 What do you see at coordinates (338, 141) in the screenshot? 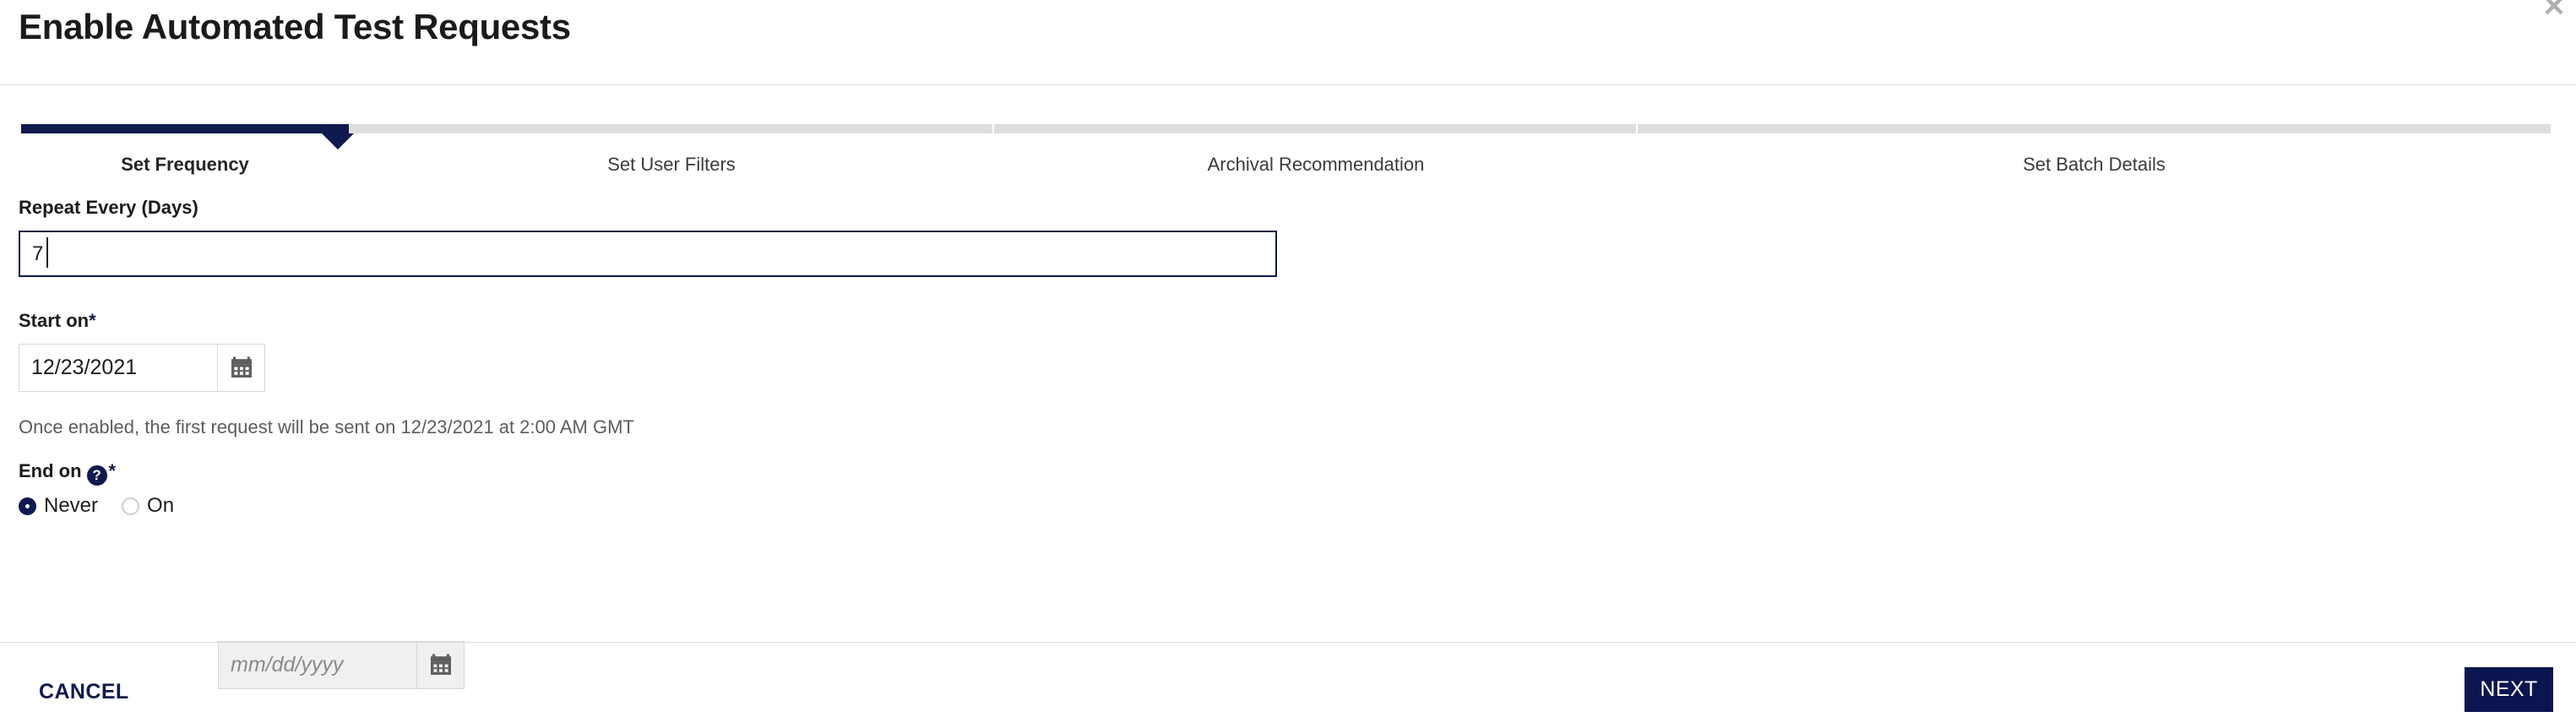
I see `stepper-active-pointer` at bounding box center [338, 141].